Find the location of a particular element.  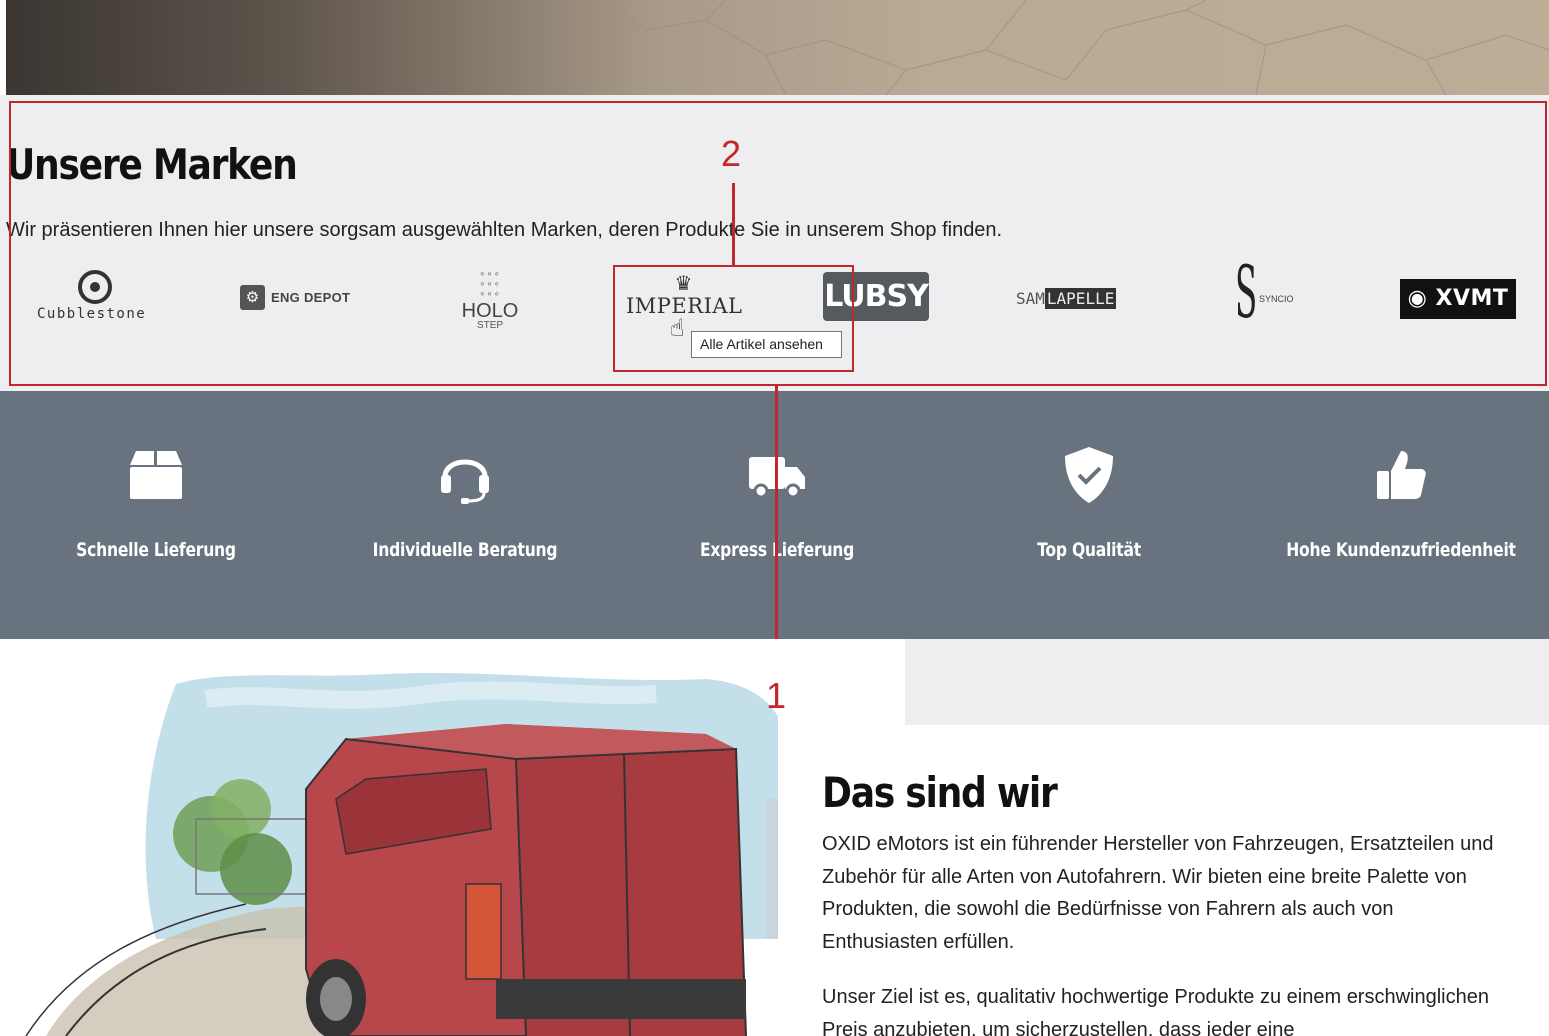

box-icon is located at coordinates (156, 475).